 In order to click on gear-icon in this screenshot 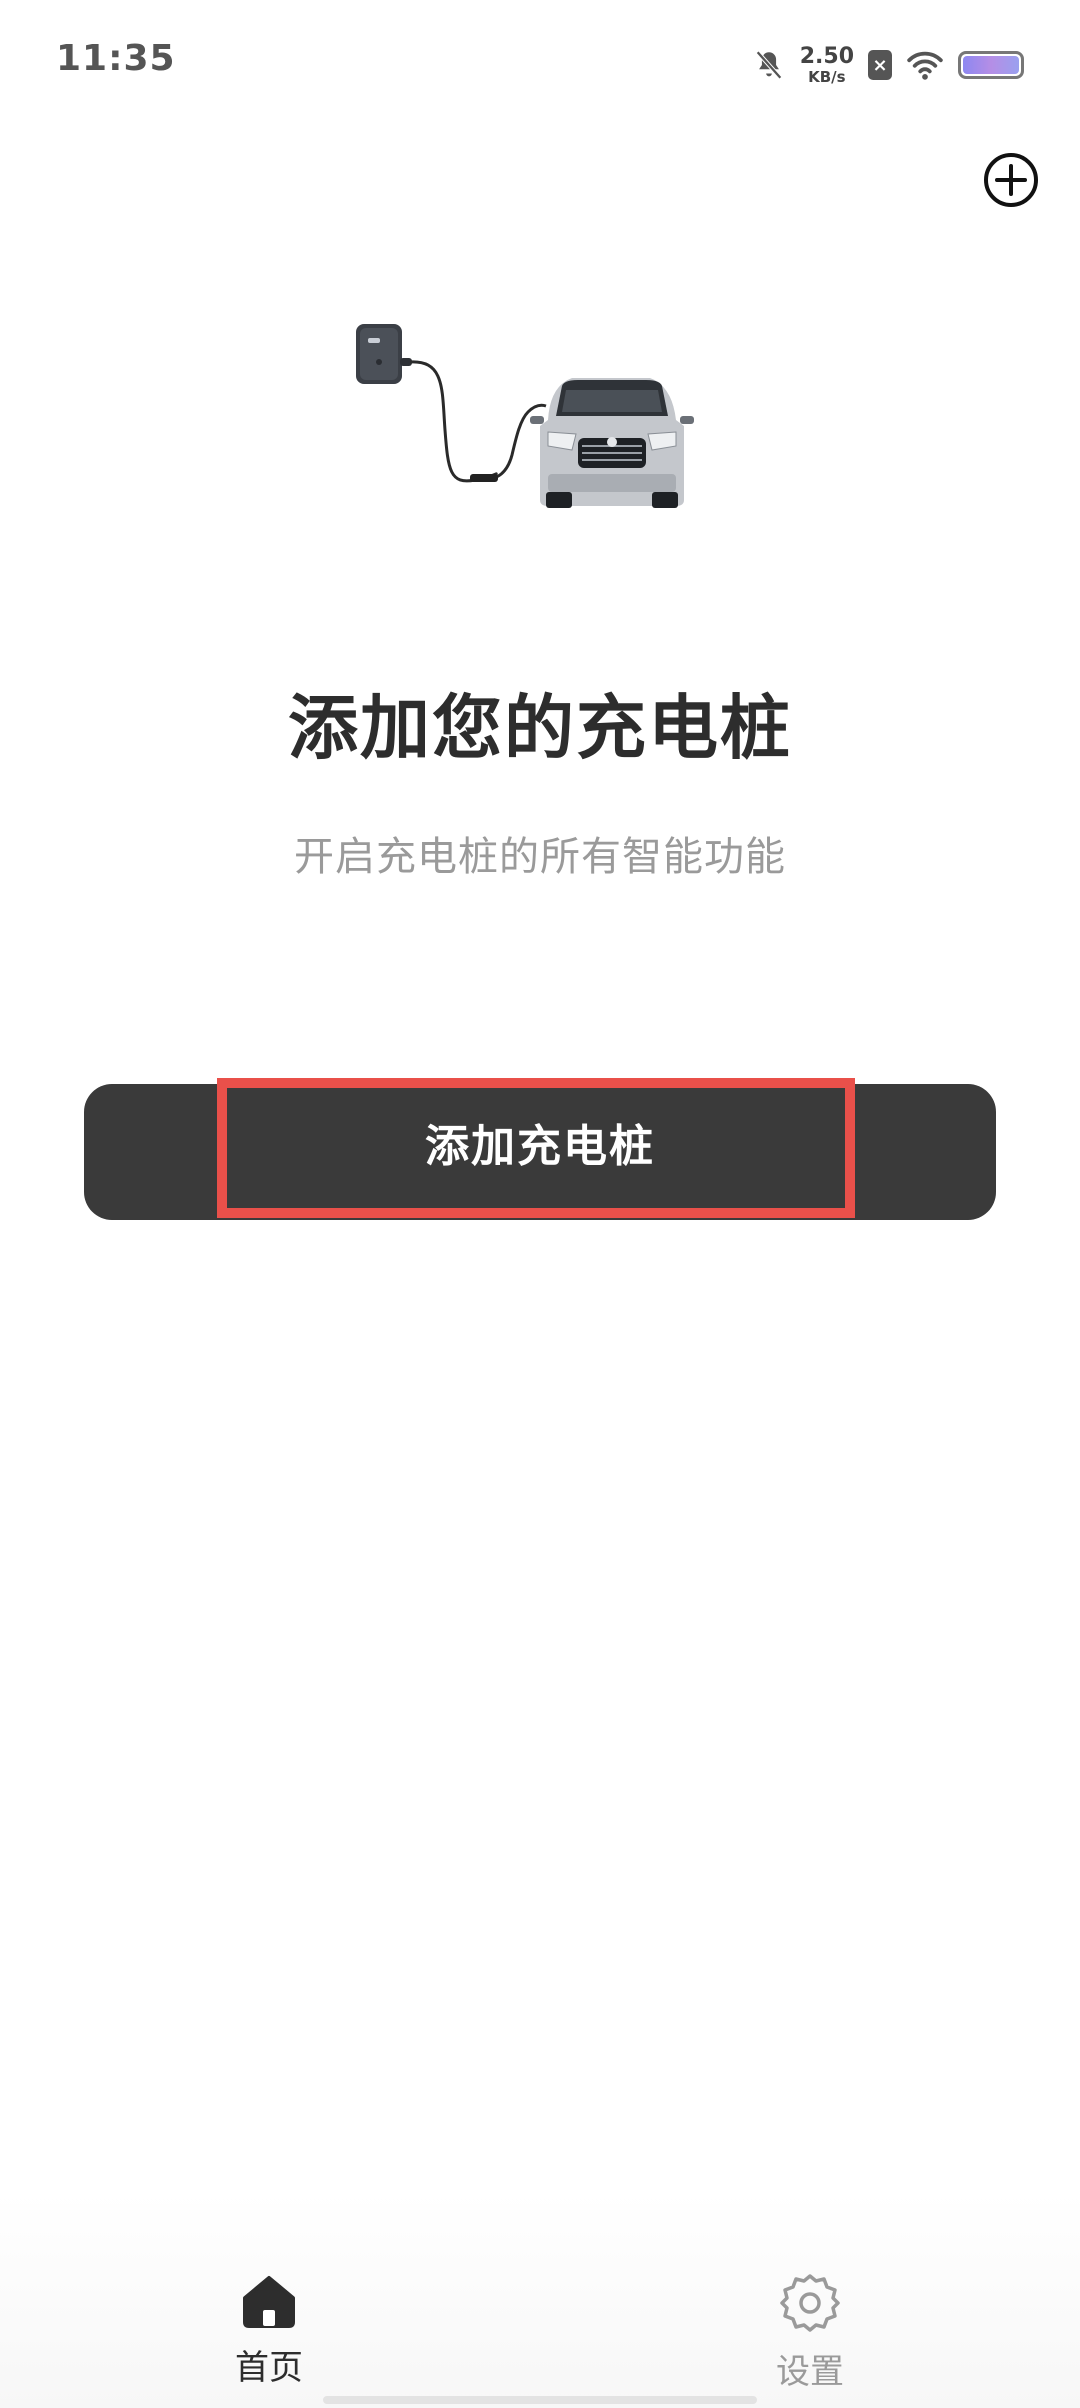, I will do `click(810, 2303)`.